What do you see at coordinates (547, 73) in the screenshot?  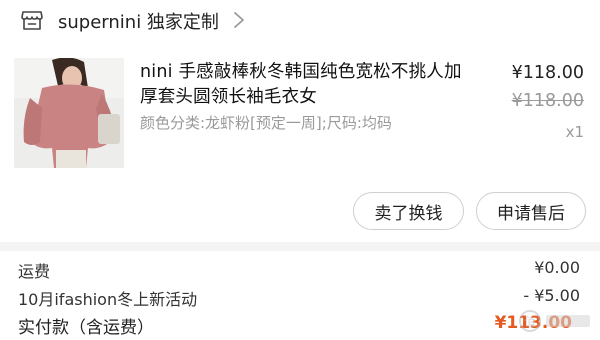 I see `product-price: ¥118.00` at bounding box center [547, 73].